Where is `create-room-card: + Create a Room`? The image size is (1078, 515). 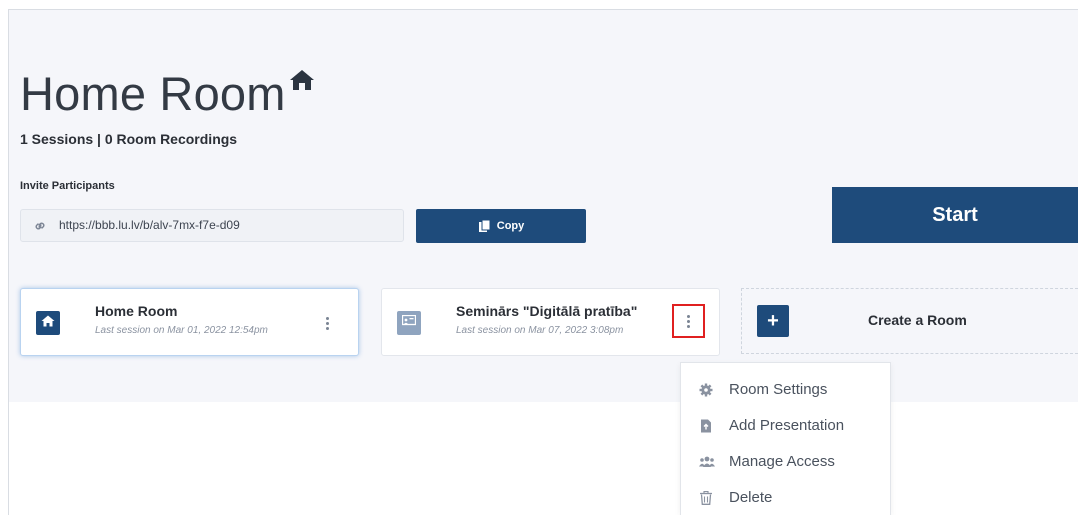
create-room-card: + Create a Room is located at coordinates (909, 321).